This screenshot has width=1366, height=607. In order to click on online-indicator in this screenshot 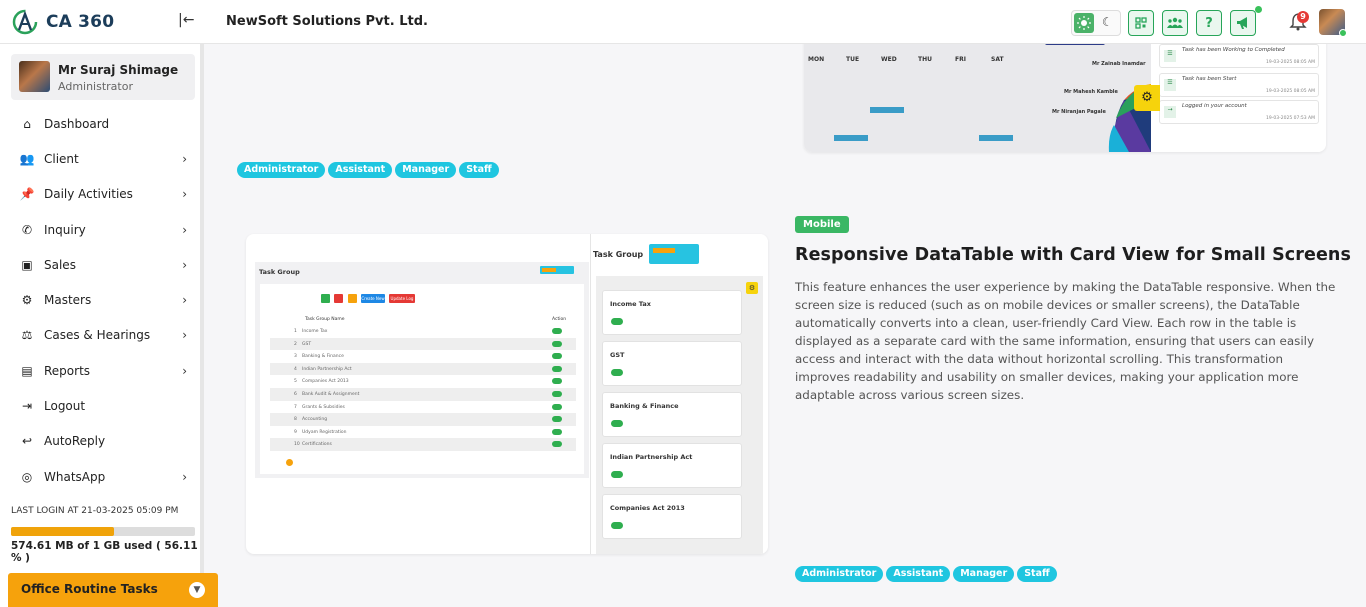, I will do `click(1343, 33)`.